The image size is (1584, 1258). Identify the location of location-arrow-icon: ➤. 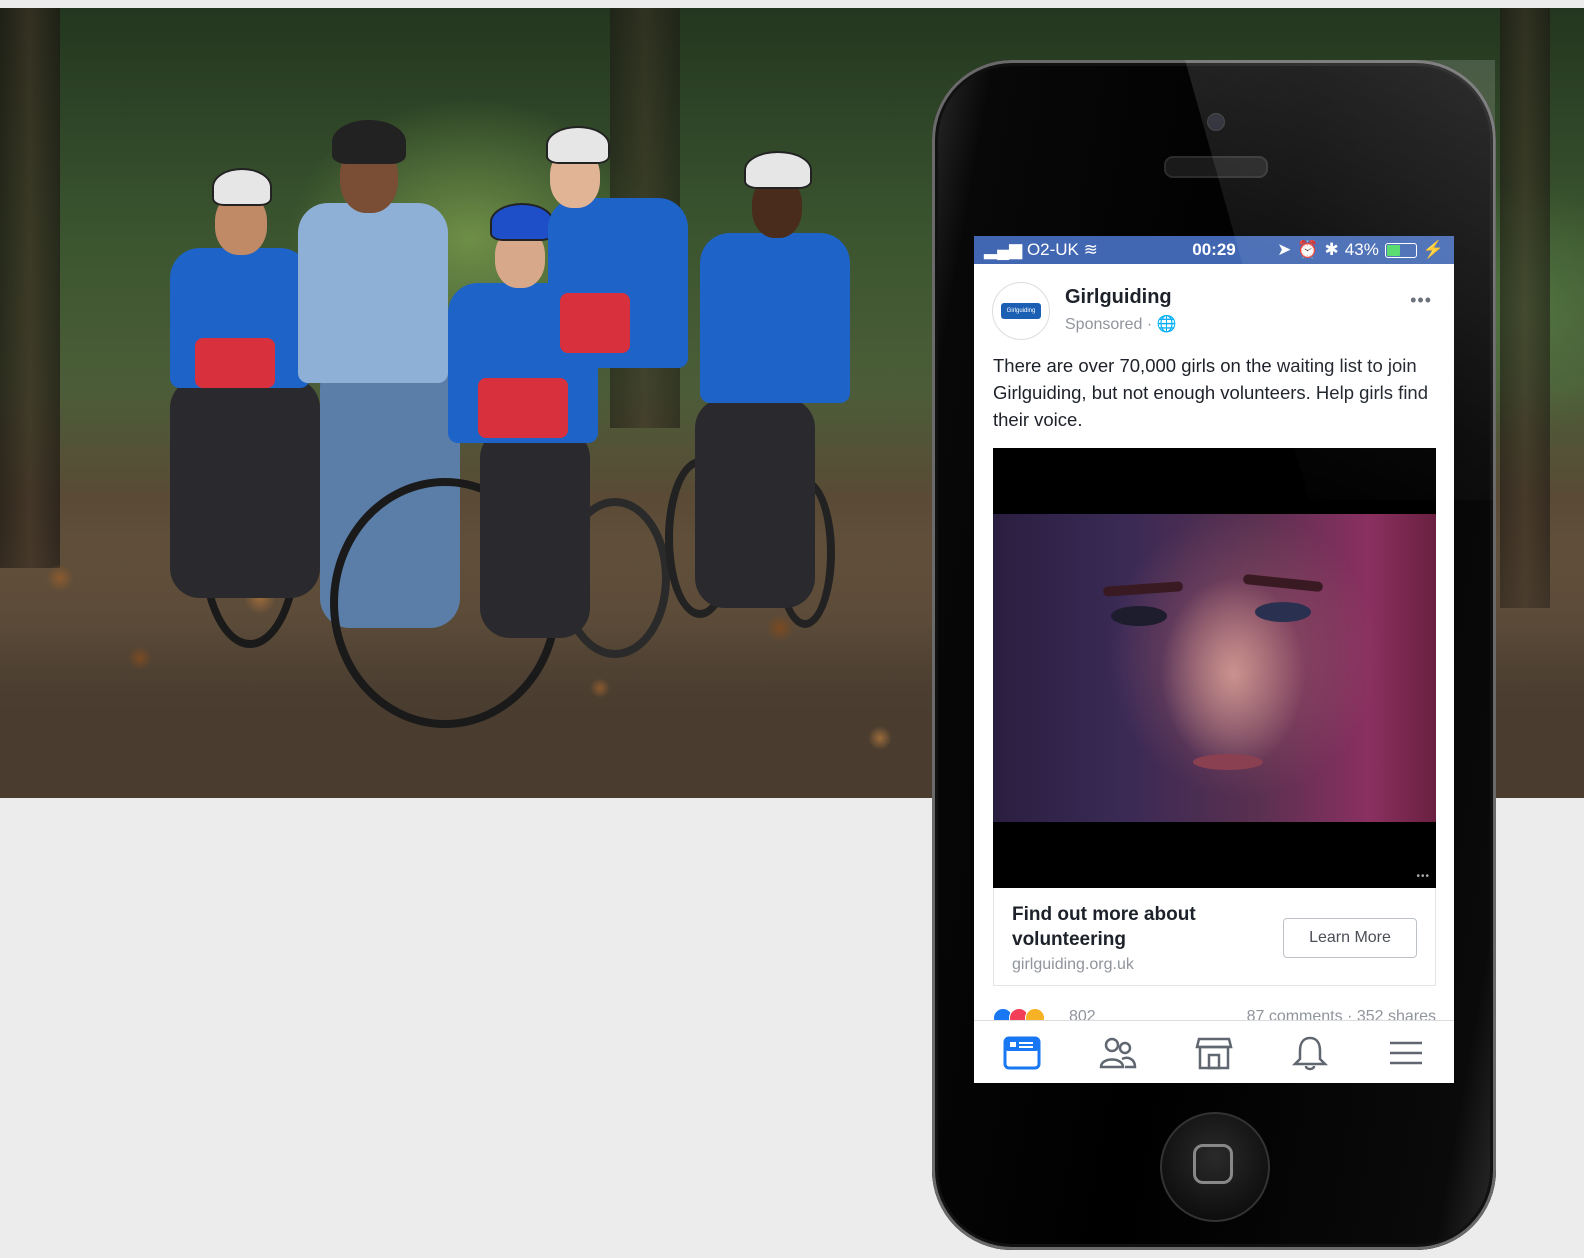
(1284, 249).